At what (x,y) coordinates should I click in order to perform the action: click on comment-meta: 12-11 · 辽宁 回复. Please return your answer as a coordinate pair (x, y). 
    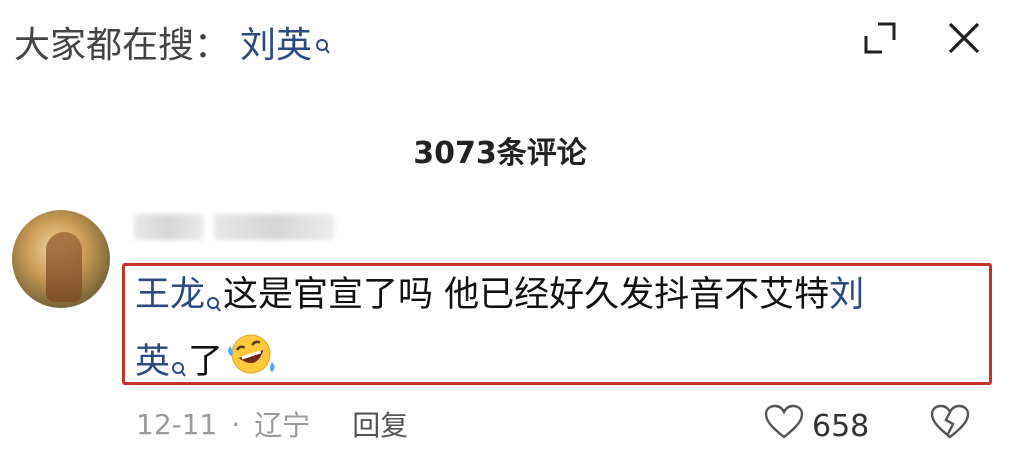
    Looking at the image, I should click on (272, 424).